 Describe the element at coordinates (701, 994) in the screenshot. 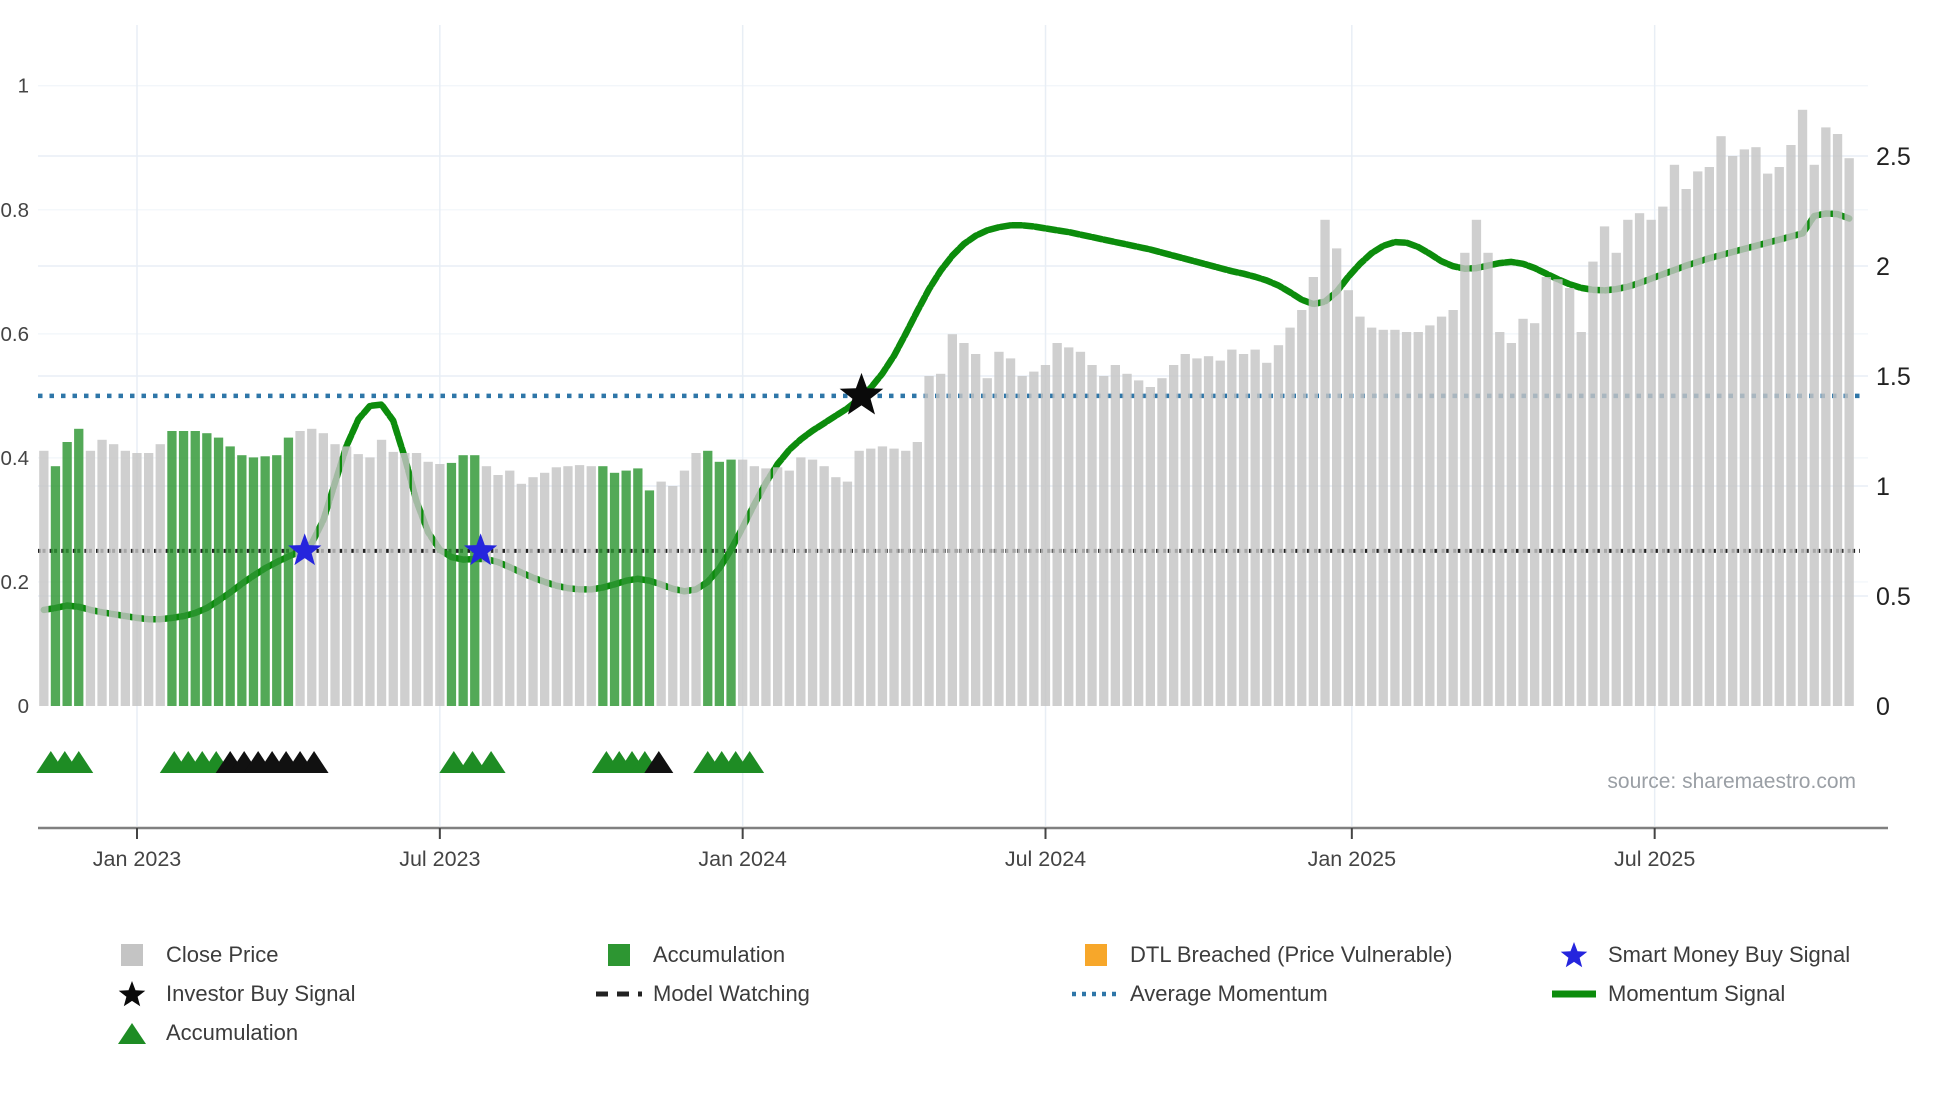

I see `legend-item-model-watching: Model Watching` at that location.